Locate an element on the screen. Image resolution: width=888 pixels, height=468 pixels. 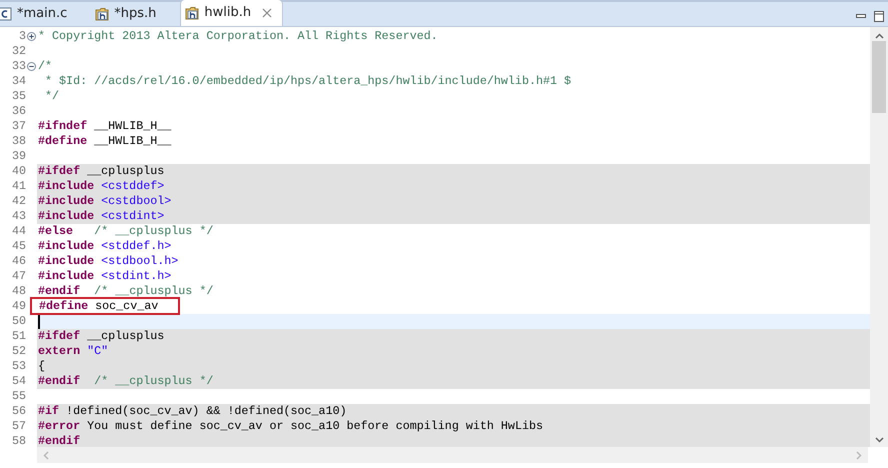
code-line: /* is located at coordinates (45, 66).